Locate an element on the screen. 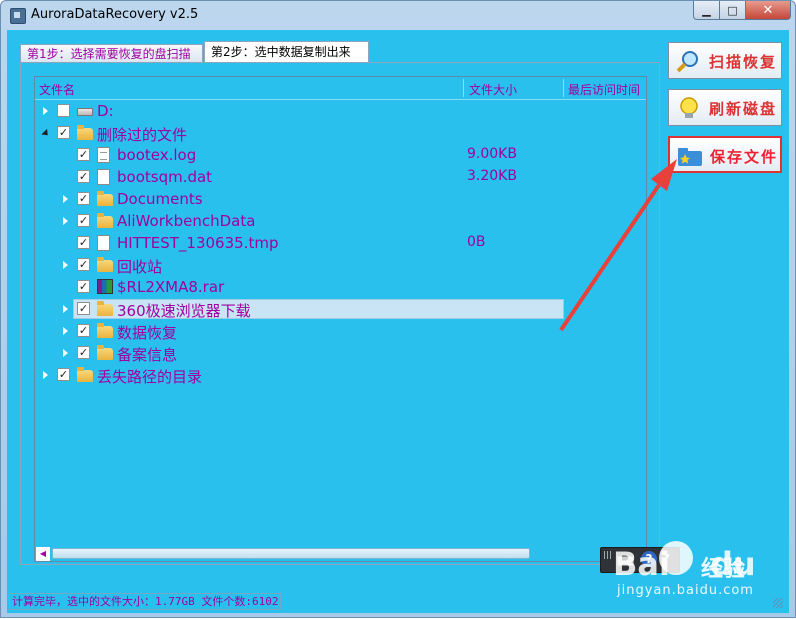 This screenshot has height=619, width=796. drive-icon is located at coordinates (85, 112).